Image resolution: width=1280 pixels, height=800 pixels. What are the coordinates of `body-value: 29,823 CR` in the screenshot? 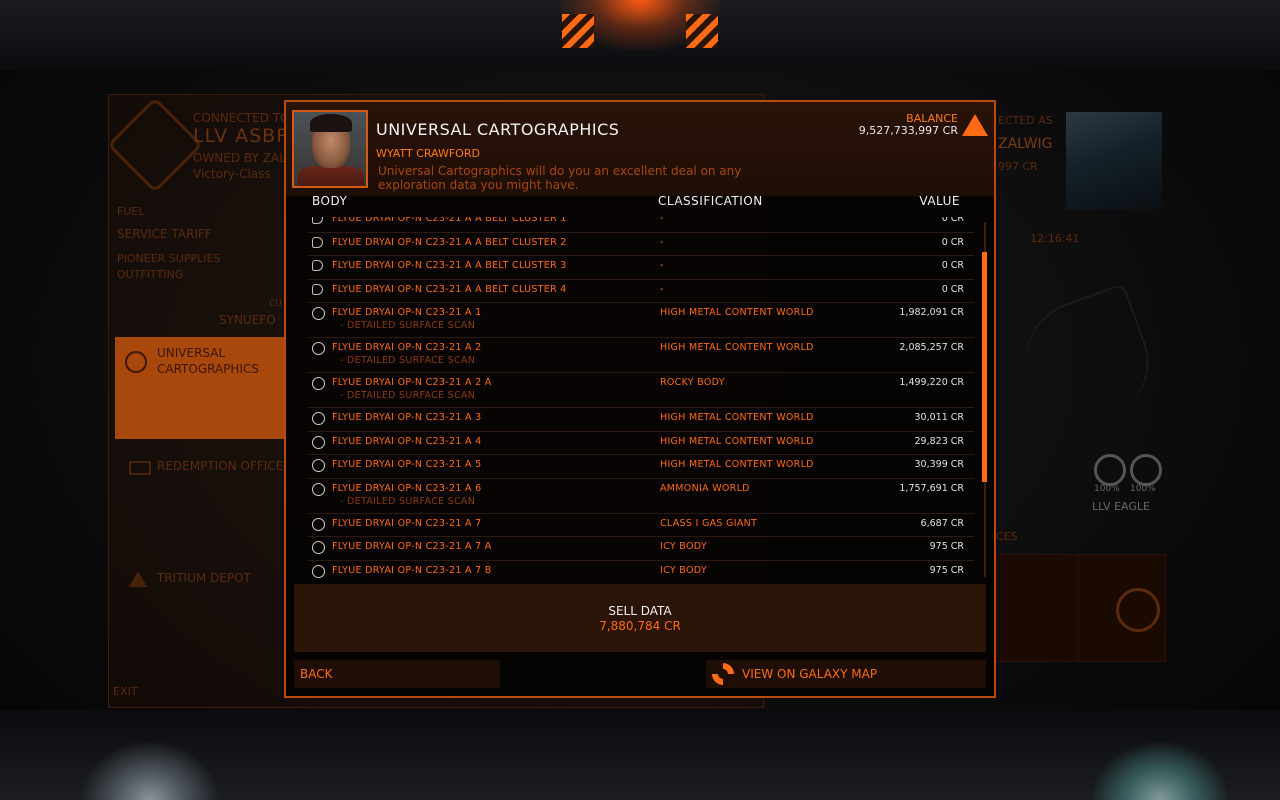 It's located at (939, 441).